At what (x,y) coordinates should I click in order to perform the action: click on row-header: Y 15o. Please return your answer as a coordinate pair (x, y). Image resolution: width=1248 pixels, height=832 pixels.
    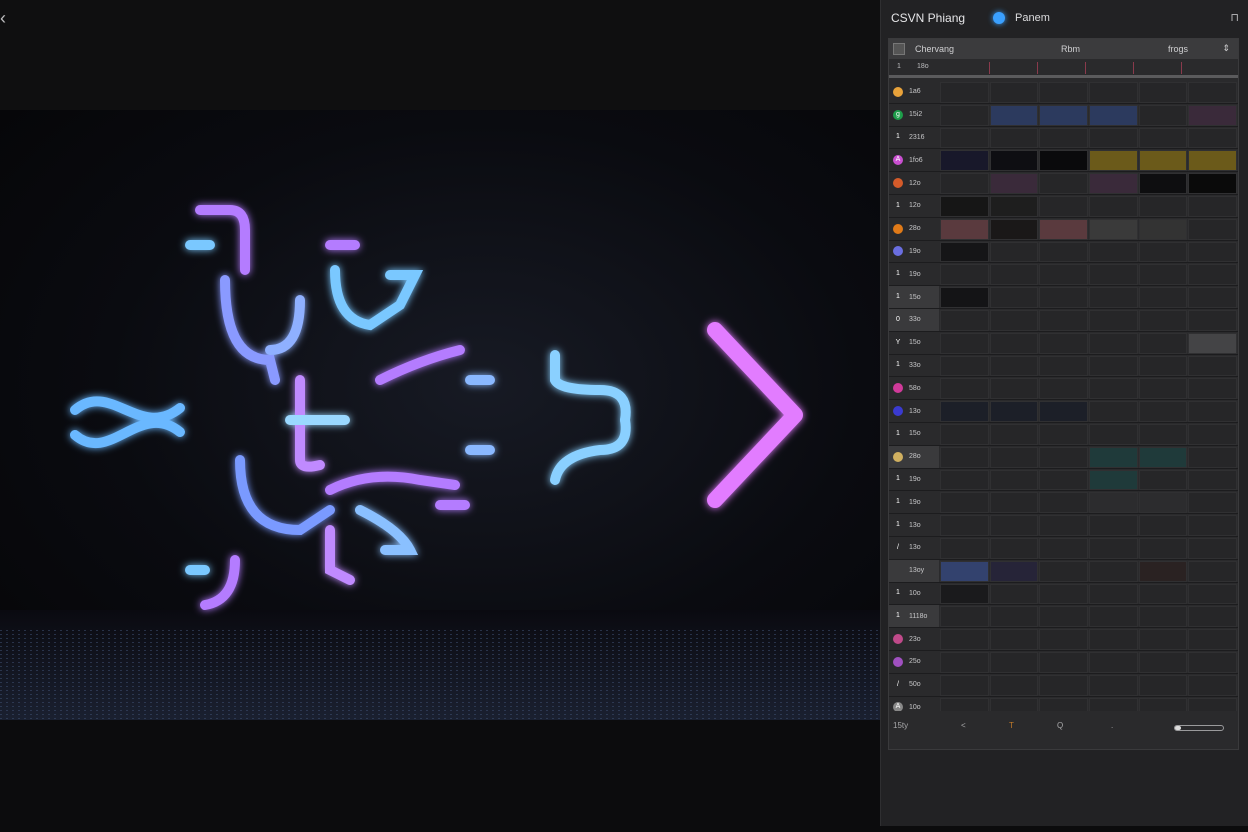
    Looking at the image, I should click on (914, 343).